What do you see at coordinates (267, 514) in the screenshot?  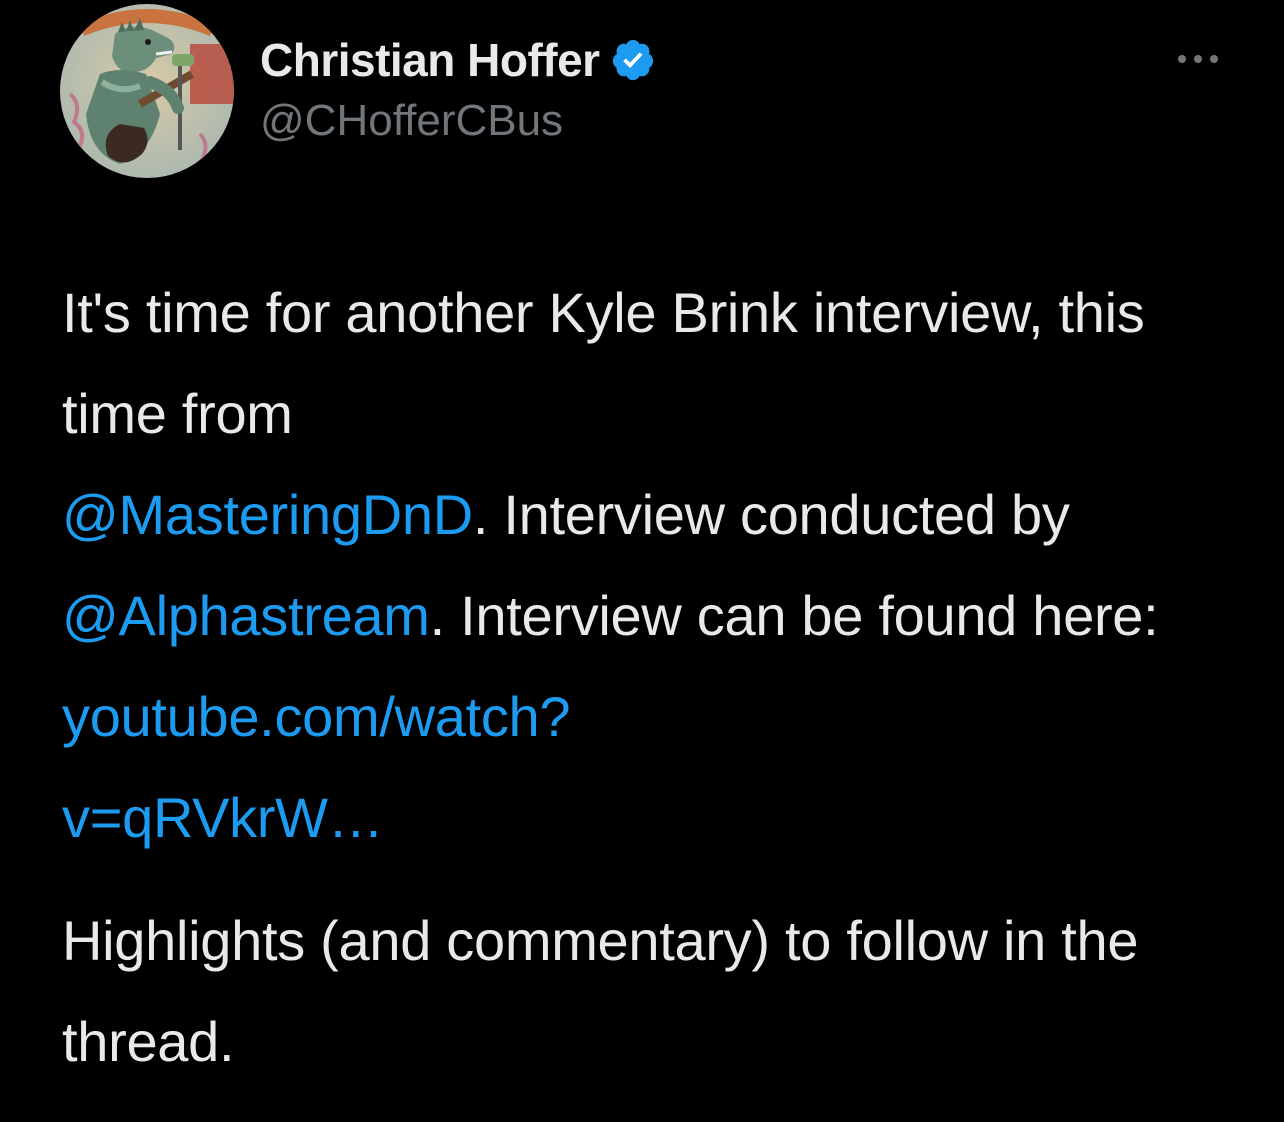 I see `mention-link-masteringdnd: @MasteringDnD` at bounding box center [267, 514].